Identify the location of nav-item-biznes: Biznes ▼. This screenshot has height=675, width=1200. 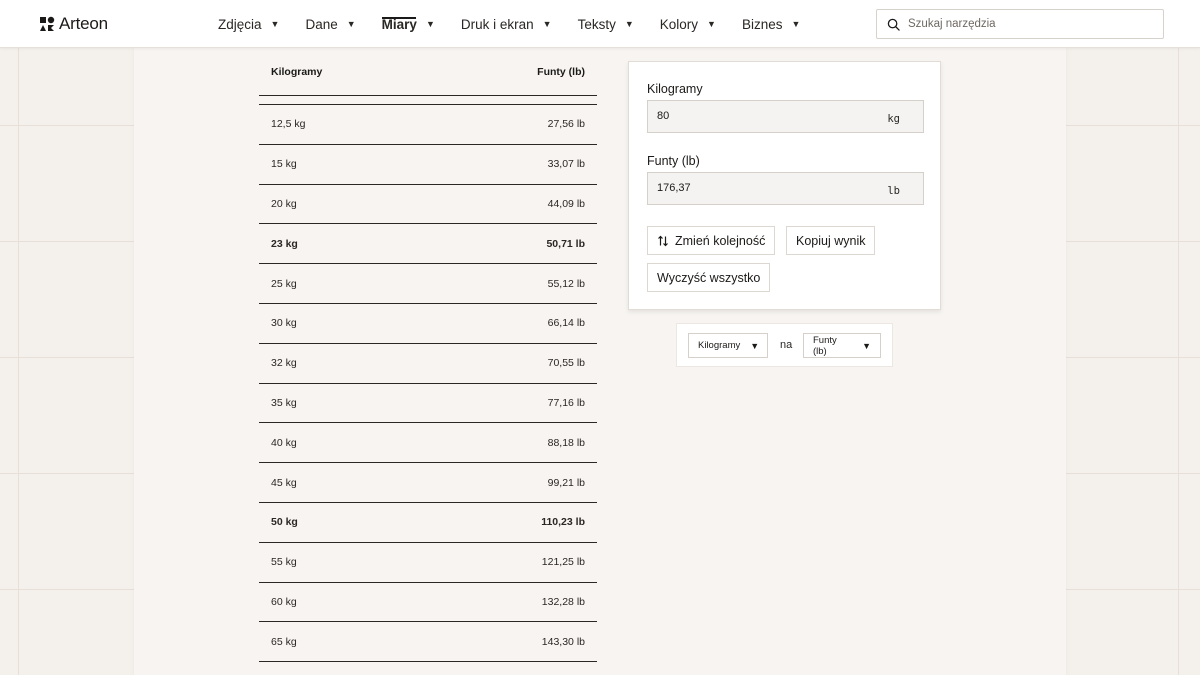
(771, 24).